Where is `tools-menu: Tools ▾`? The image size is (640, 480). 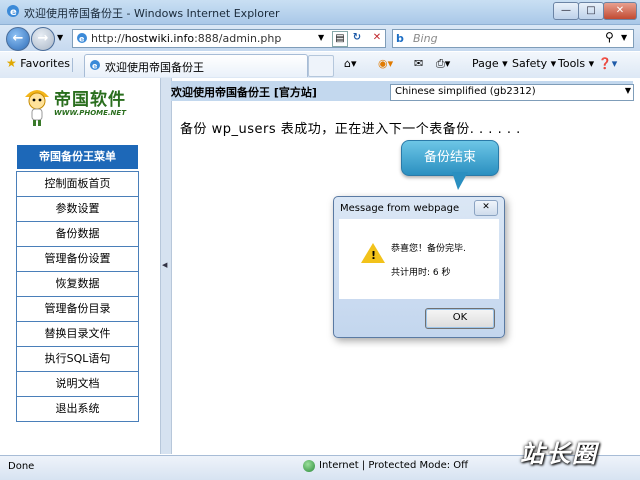
tools-menu: Tools ▾ is located at coordinates (576, 63).